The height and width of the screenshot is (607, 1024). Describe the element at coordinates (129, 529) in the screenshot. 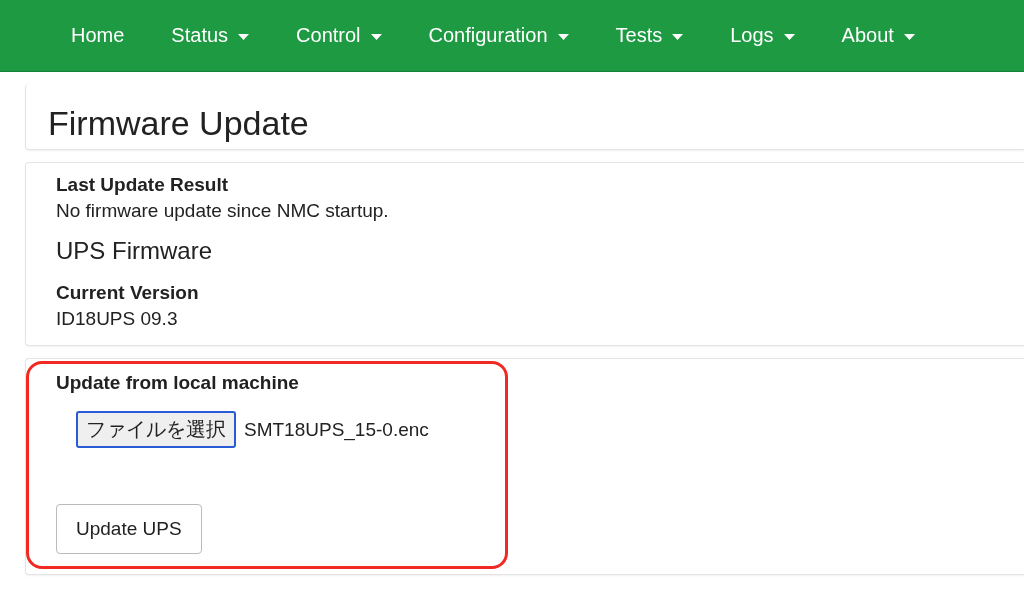

I see `update-button: Update UPS` at that location.